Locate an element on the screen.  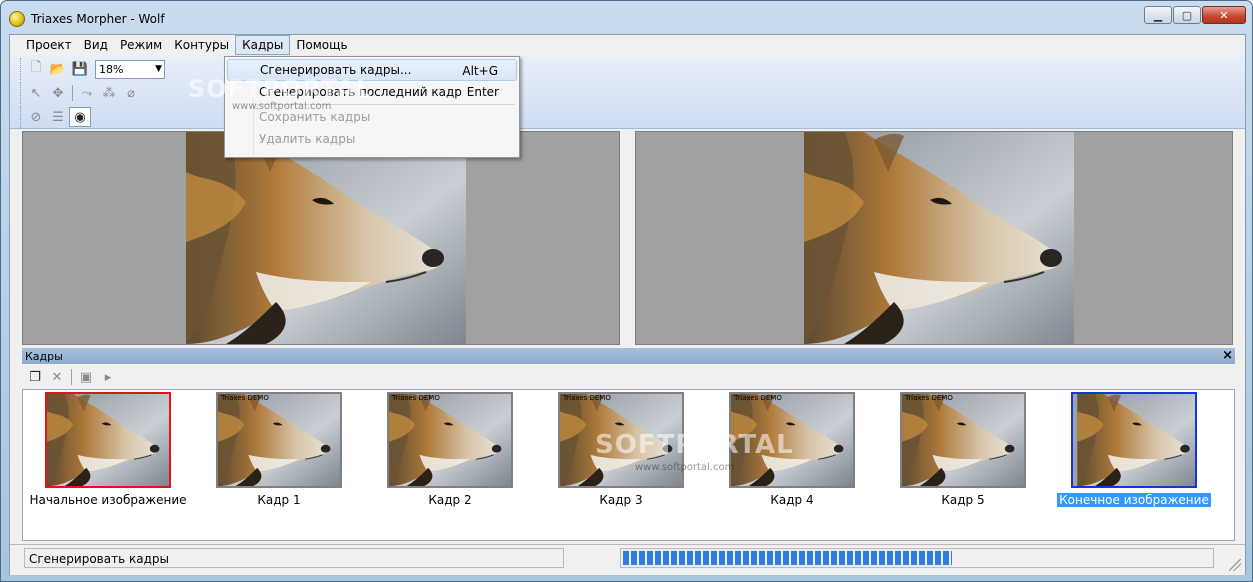
contour-tool-button: ⤳ is located at coordinates (87, 93).